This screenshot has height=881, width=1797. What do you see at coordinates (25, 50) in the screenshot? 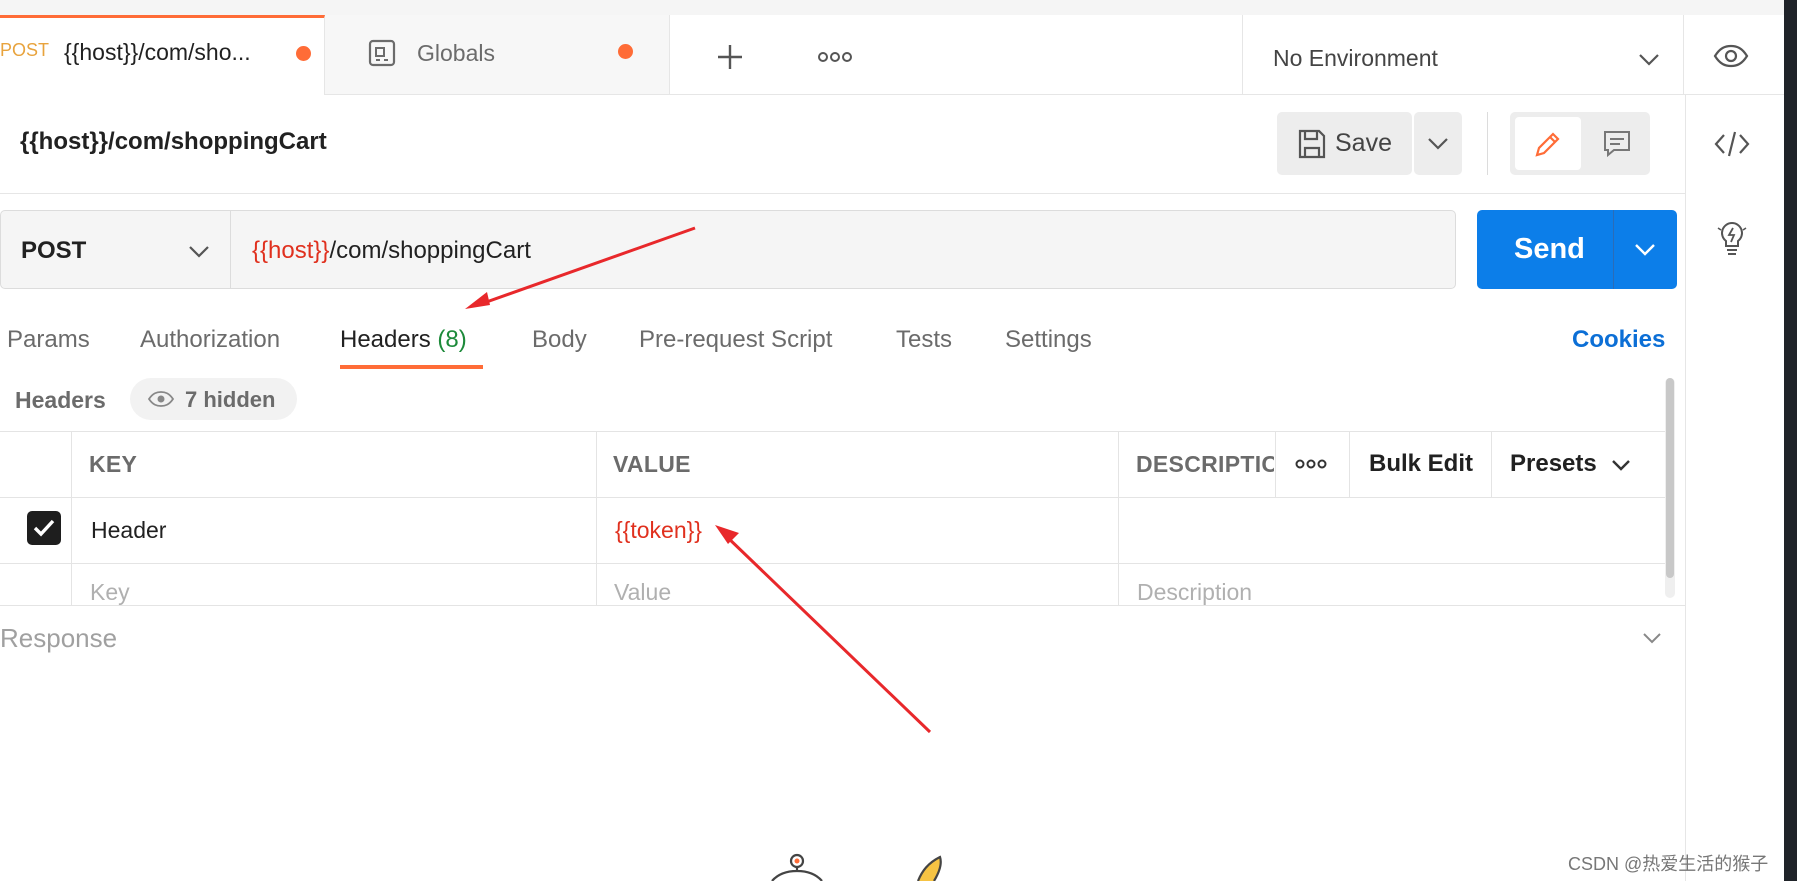
I see `tab-method-label: POST` at bounding box center [25, 50].